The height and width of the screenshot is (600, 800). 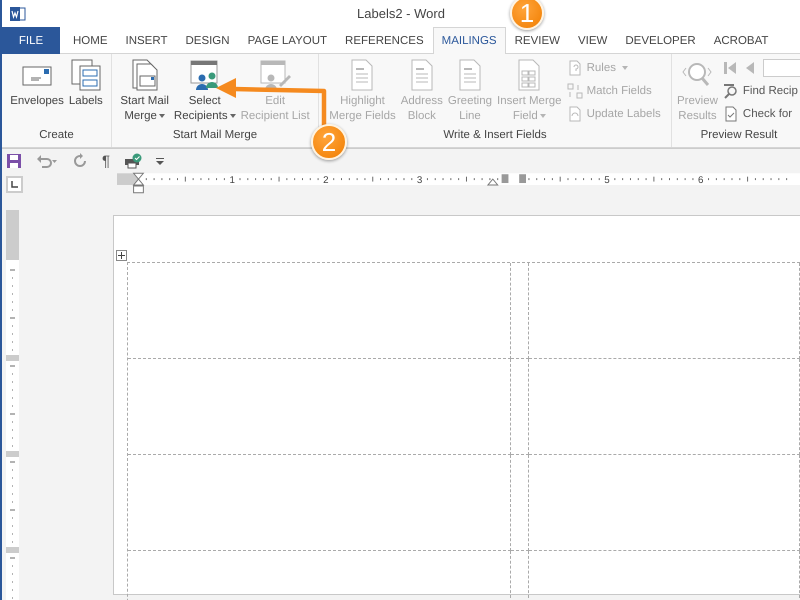 I want to click on ruler-number: 6, so click(x=701, y=180).